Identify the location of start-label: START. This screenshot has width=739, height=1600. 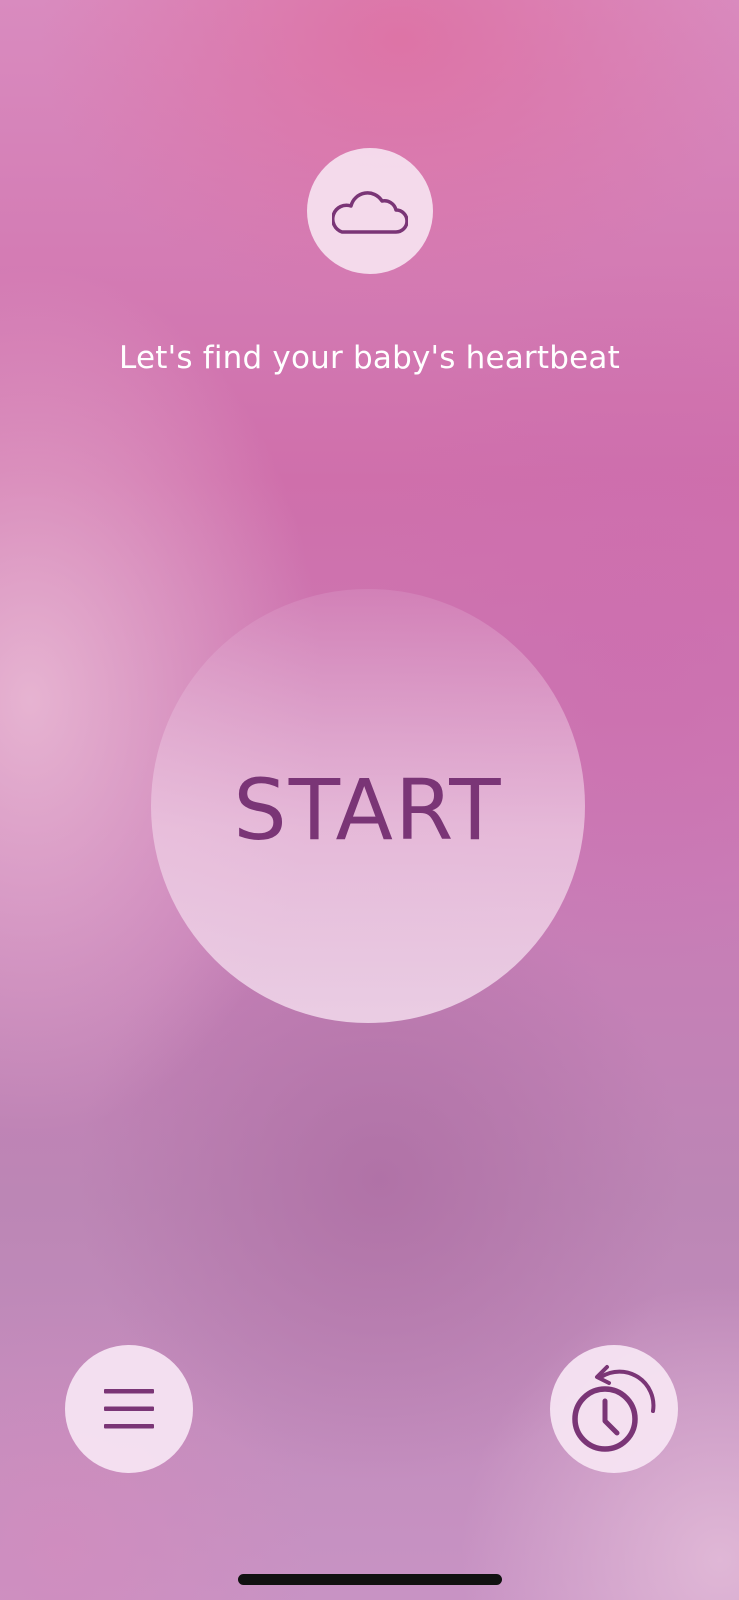
(368, 810).